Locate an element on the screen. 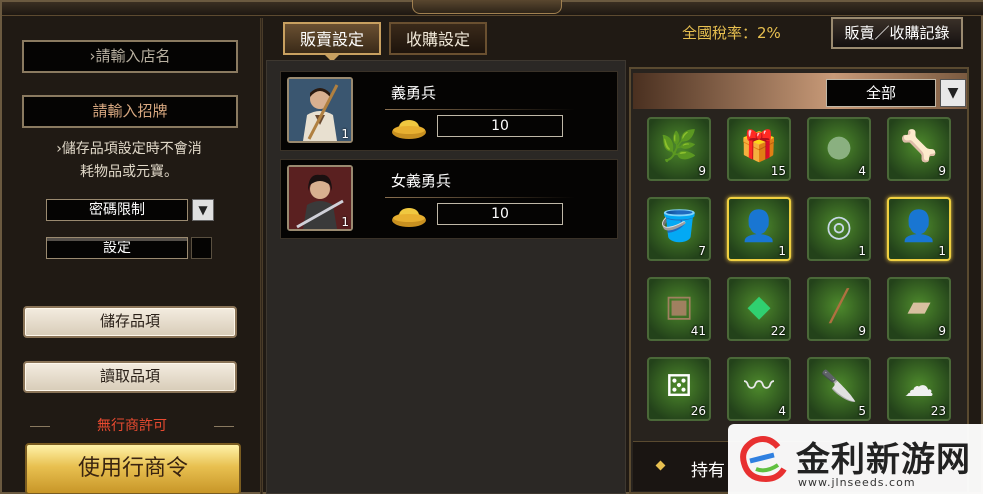  wooden-rod-icon: ╱ is located at coordinates (839, 306).